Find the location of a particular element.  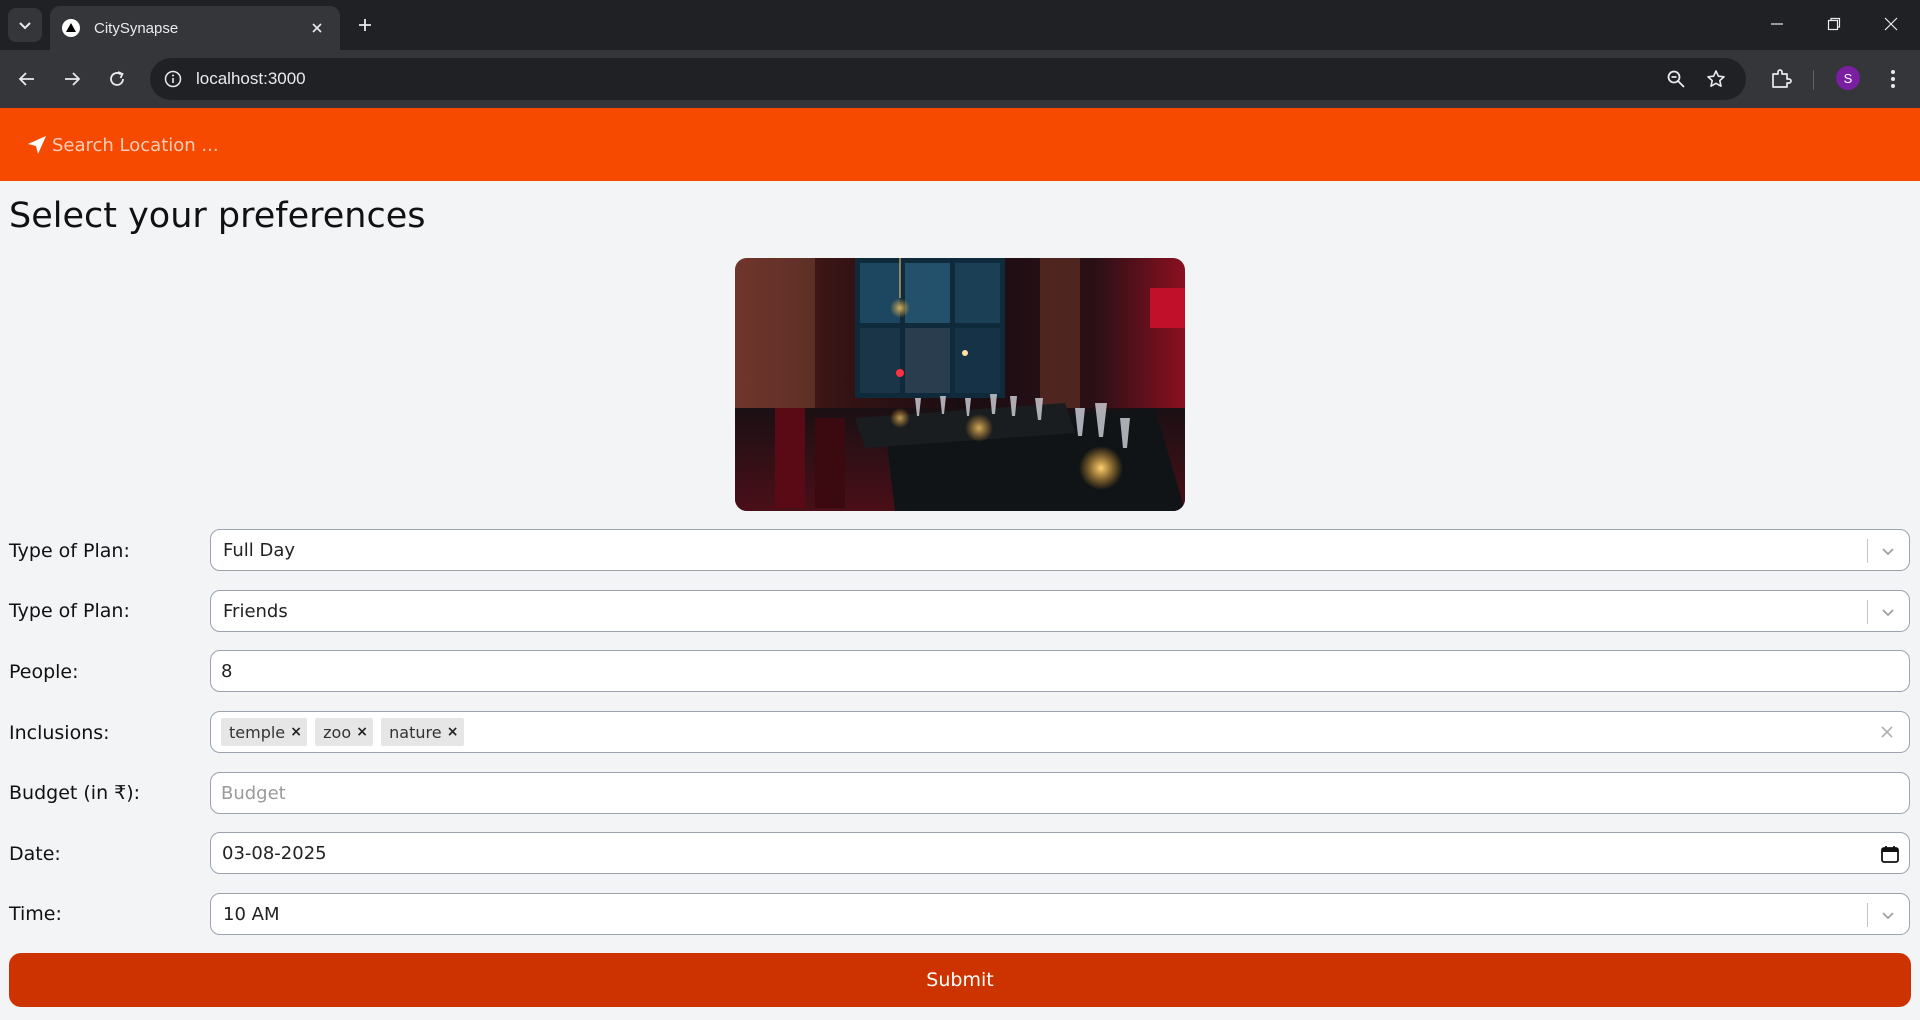

time-select: 10 AM is located at coordinates (1060, 914).